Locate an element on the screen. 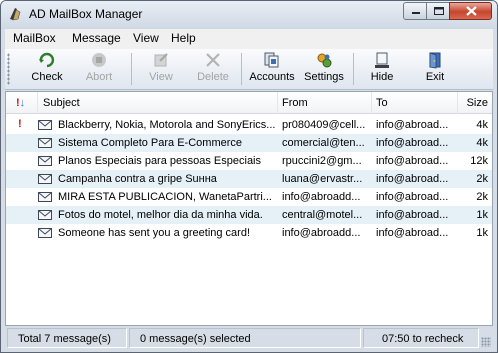  maximize-button is located at coordinates (438, 11).